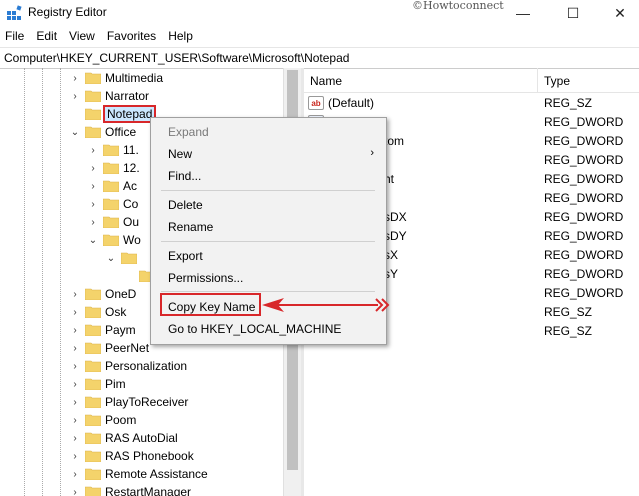 Image resolution: width=639 pixels, height=496 pixels. I want to click on tree-item-label: Narrator, so click(127, 96).